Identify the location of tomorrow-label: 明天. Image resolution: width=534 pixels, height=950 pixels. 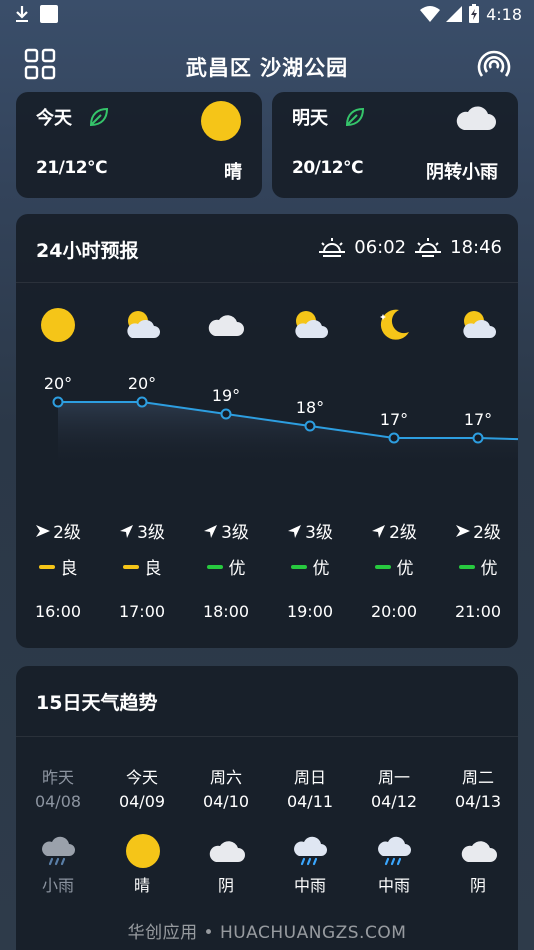
(310, 118).